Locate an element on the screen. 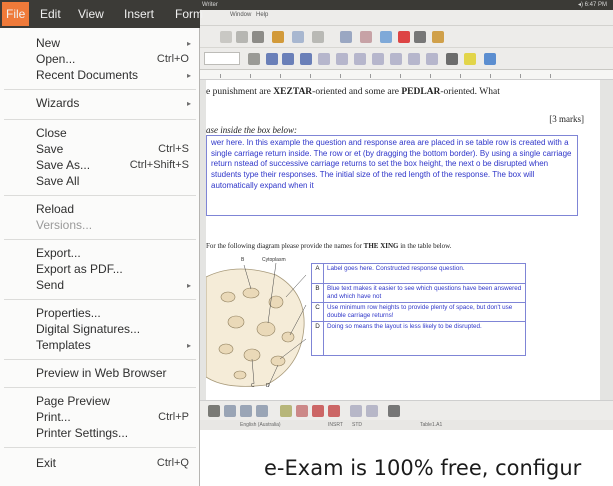 This screenshot has height=486, width=613. menu-item-close: Close is located at coordinates (51, 133).